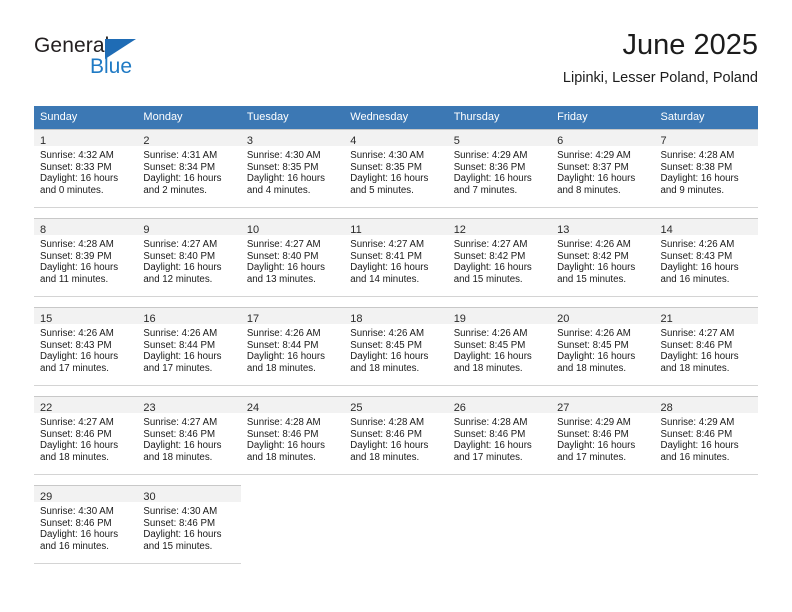 This screenshot has width=792, height=612. What do you see at coordinates (396, 316) in the screenshot?
I see `day-number-strip: 18` at bounding box center [396, 316].